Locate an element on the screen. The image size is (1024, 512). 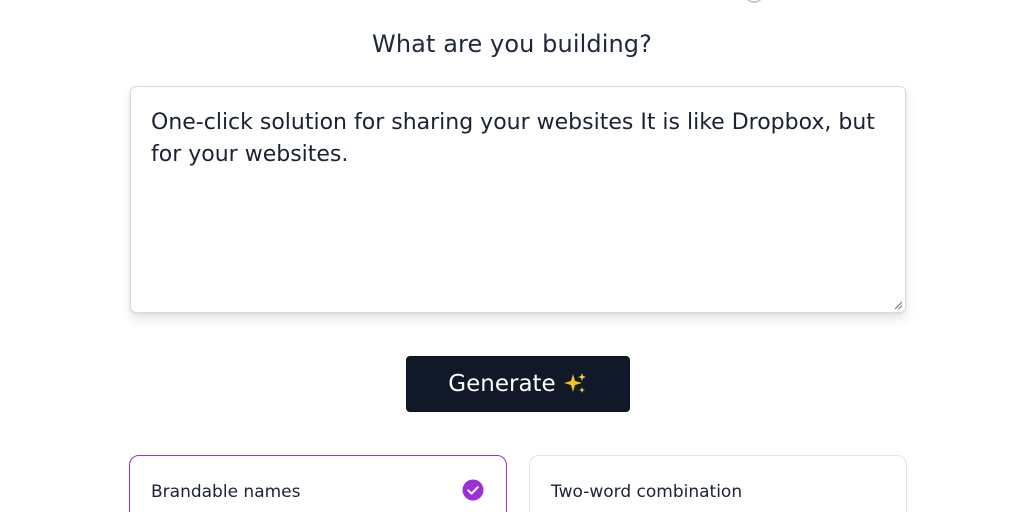
option-two-word-combination: Two-word combination is located at coordinates (718, 483).